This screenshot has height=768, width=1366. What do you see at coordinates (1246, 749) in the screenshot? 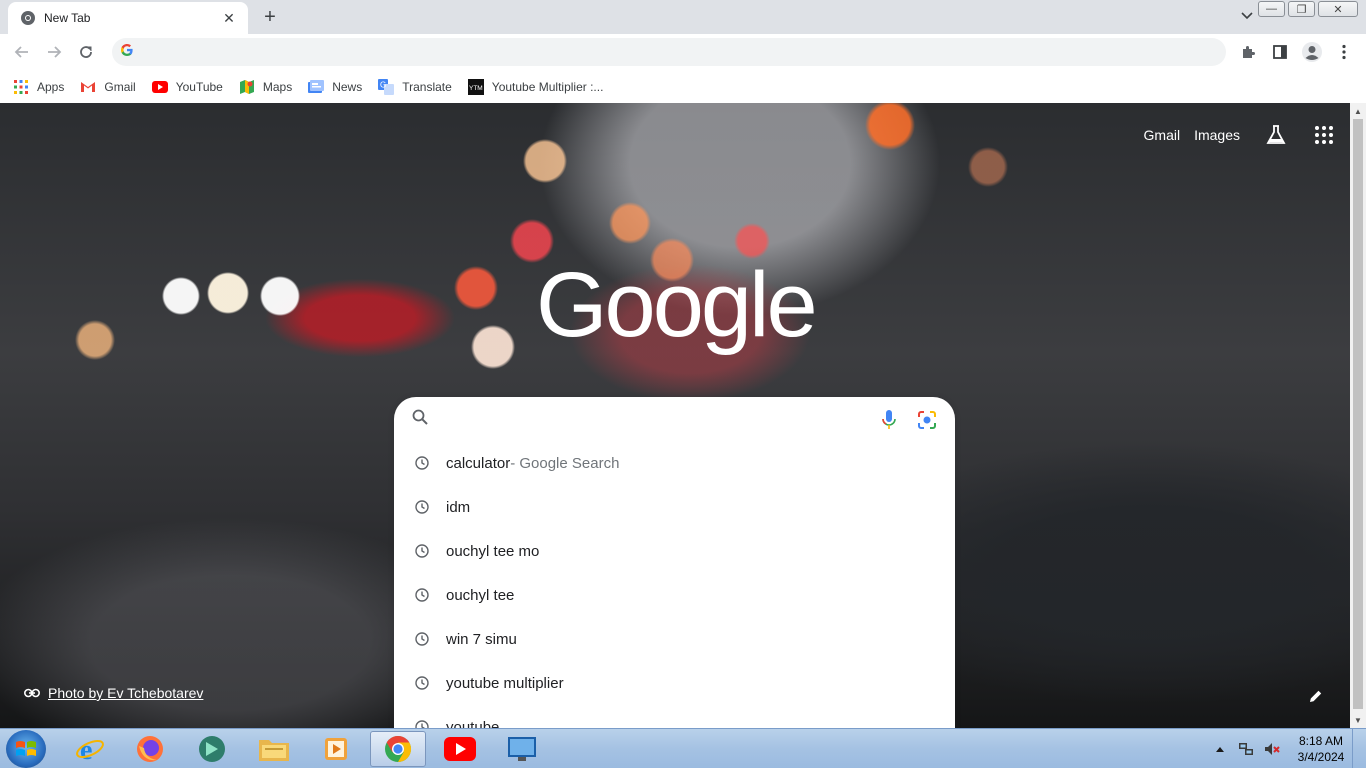
I see `network-icon` at bounding box center [1246, 749].